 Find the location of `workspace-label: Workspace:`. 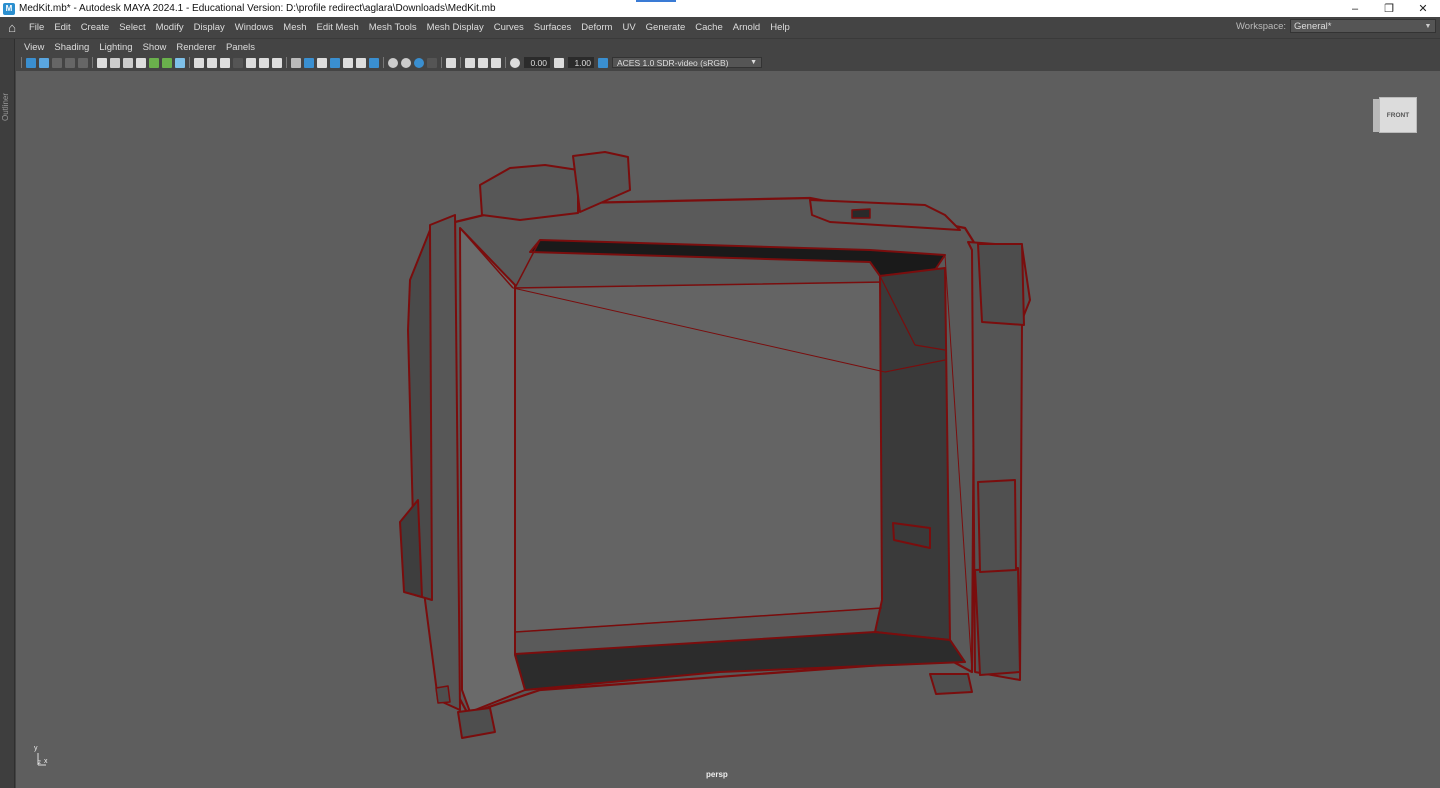

workspace-label: Workspace: is located at coordinates (1261, 26).